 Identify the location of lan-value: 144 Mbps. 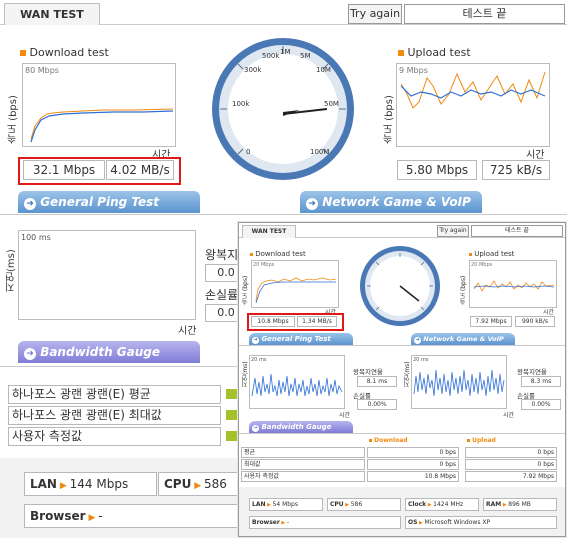
(99, 484).